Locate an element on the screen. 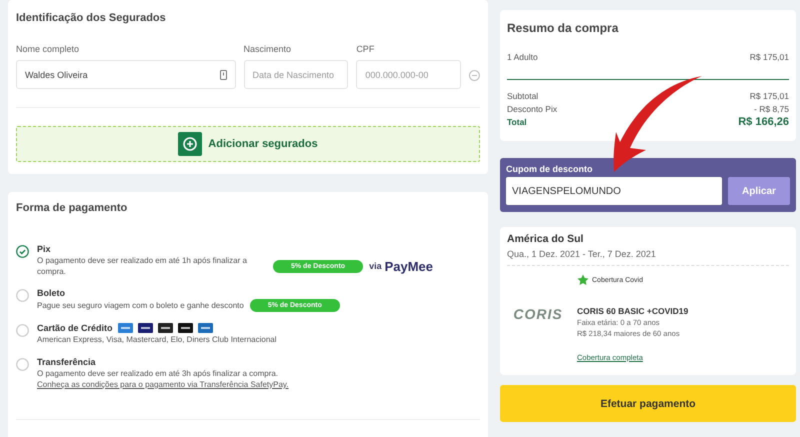 The image size is (800, 437). summary-title: Resumo da compra is located at coordinates (563, 28).